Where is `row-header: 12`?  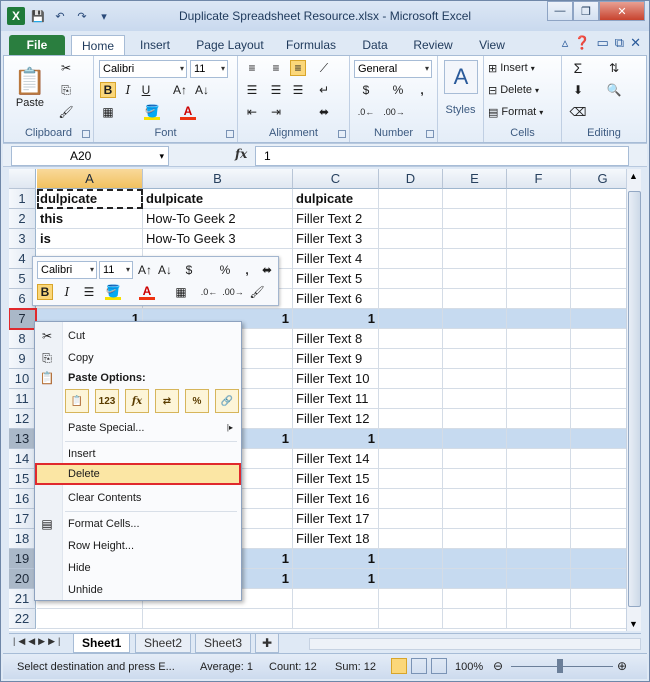
row-header: 12 is located at coordinates (22, 419).